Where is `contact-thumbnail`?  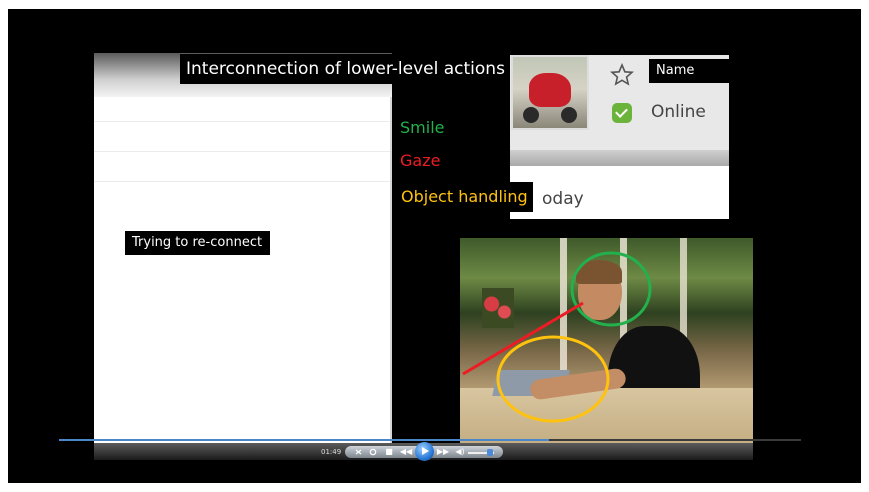 contact-thumbnail is located at coordinates (550, 92).